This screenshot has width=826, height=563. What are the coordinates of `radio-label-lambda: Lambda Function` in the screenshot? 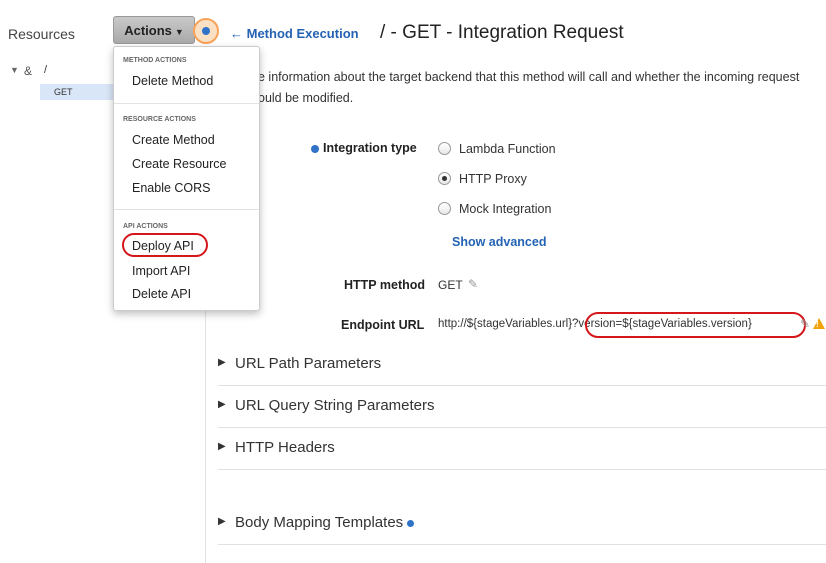 It's located at (507, 149).